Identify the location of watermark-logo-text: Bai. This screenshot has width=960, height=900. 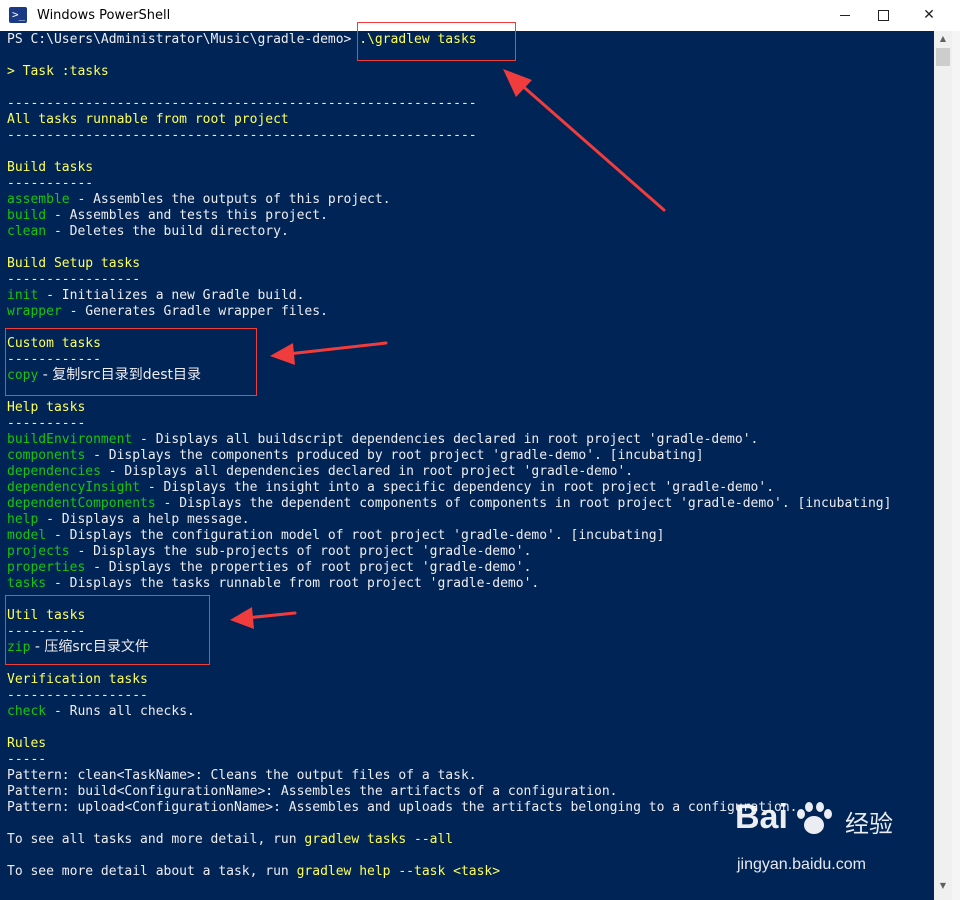
(761, 817).